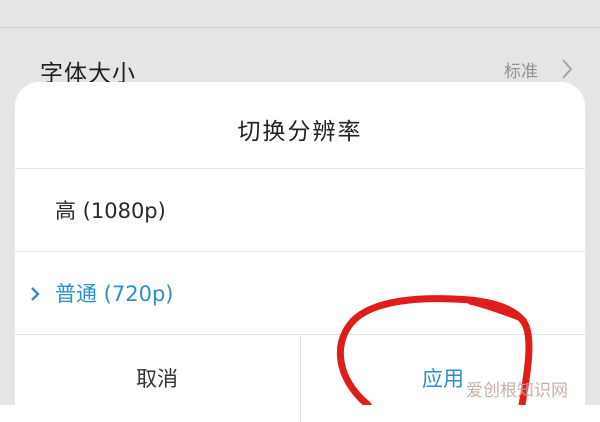 The image size is (600, 422). I want to click on dialog-title: 切换分辨率, so click(300, 132).